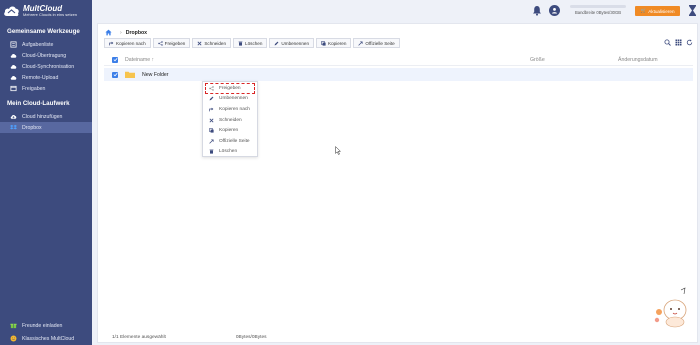  Describe the element at coordinates (130, 74) in the screenshot. I see `folder-icon` at that location.